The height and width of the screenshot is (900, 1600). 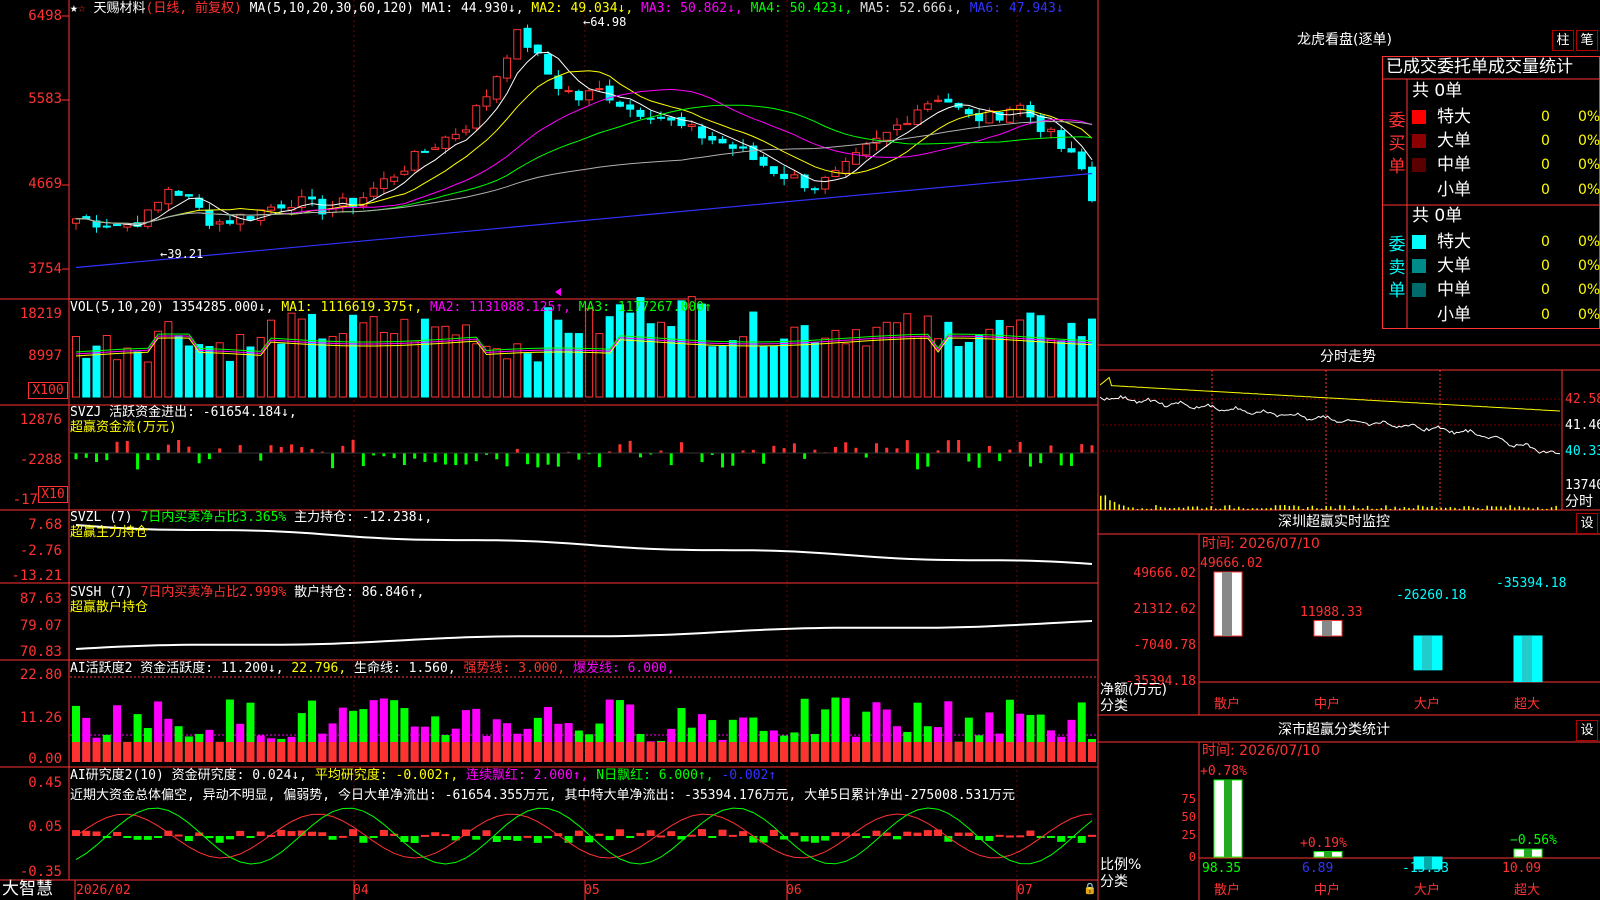 I want to click on stats-category-label: 超大, so click(x=1527, y=890).